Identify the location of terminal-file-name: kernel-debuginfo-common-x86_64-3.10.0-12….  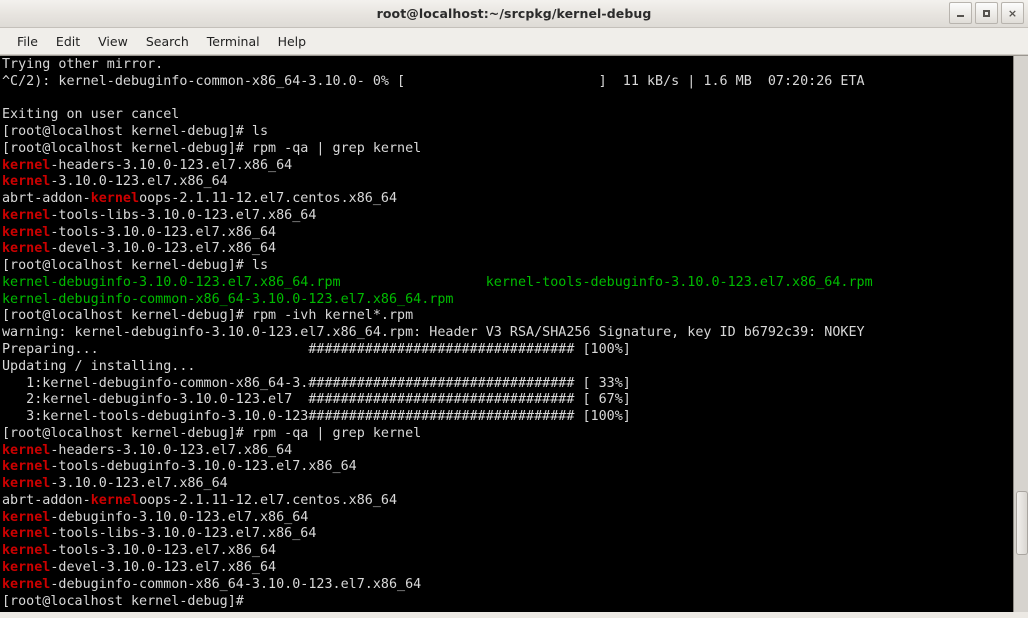
(228, 299).